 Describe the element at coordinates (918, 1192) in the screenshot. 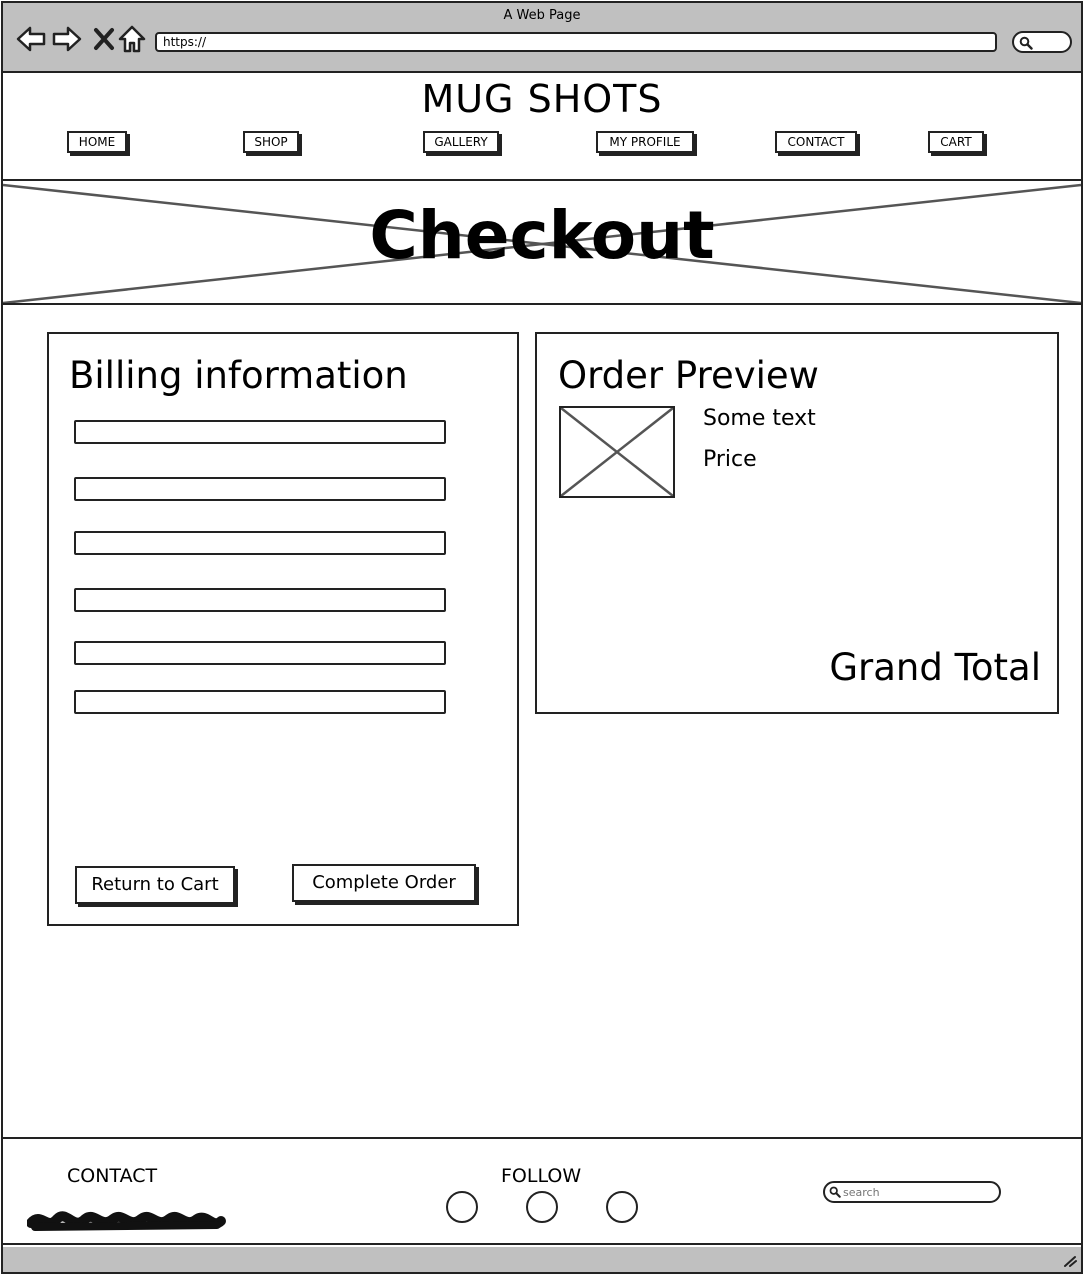

I see `footer-search-input` at that location.